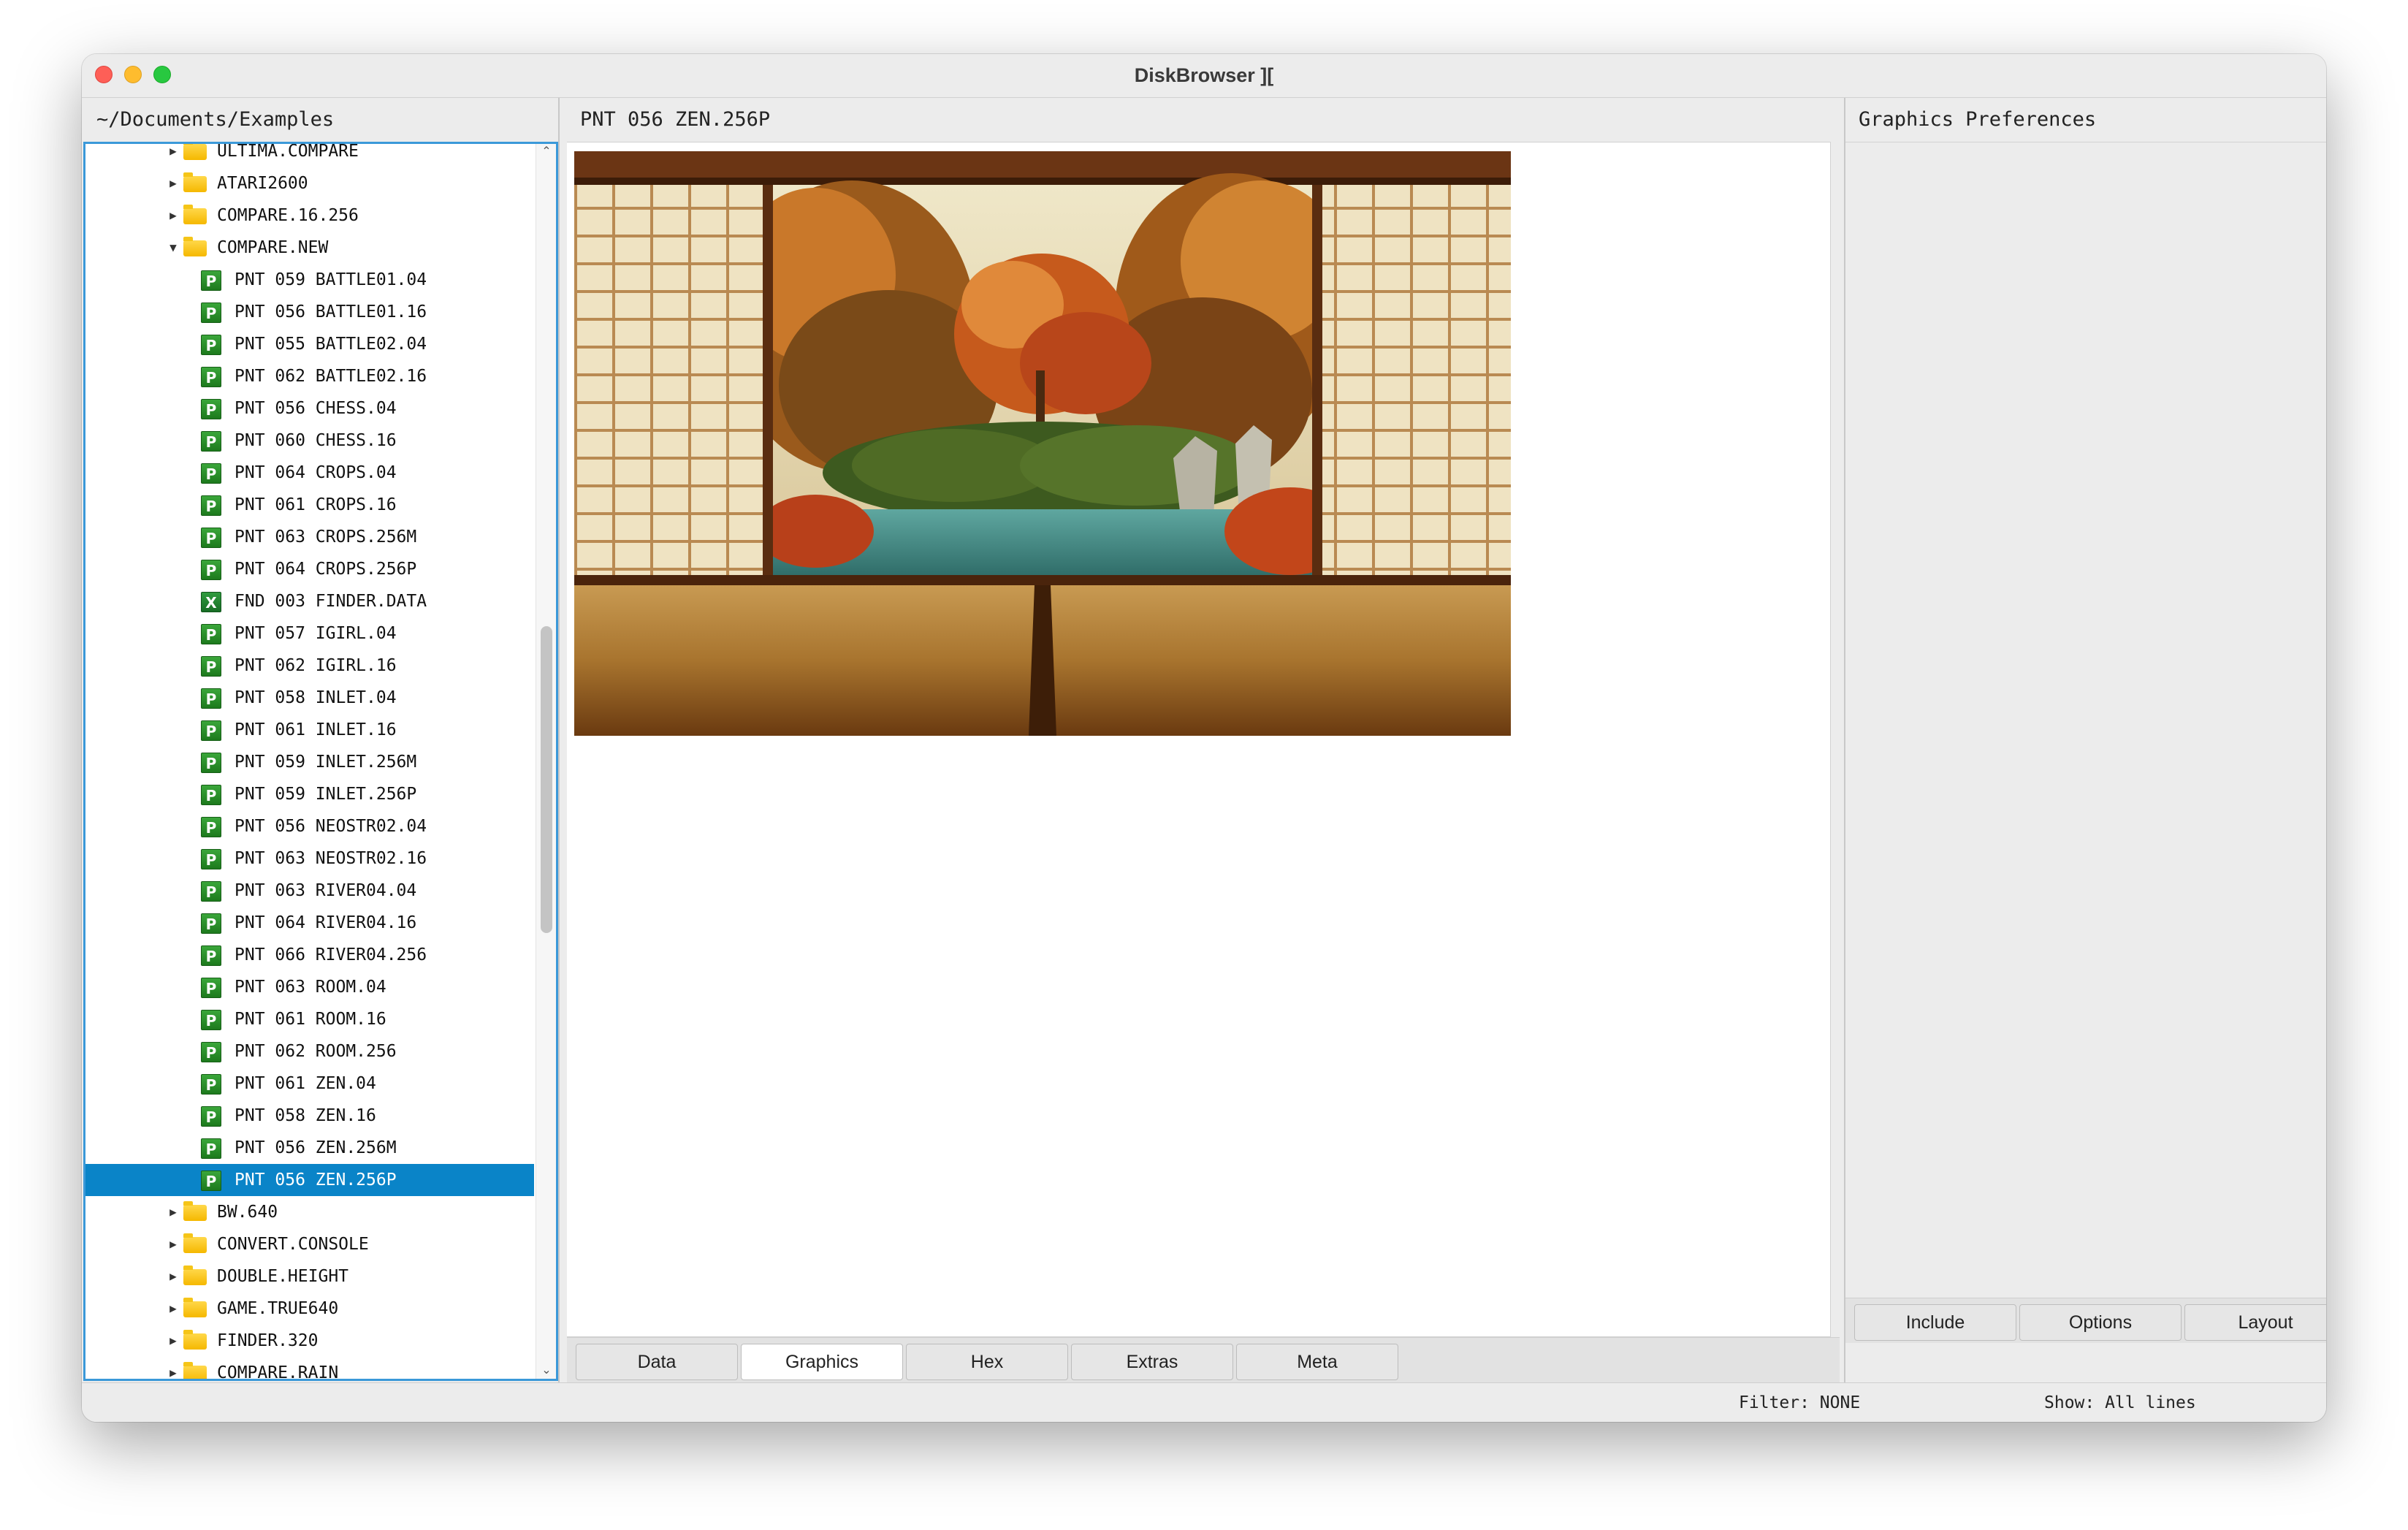 Image resolution: width=2408 pixels, height=1530 pixels. I want to click on tree-file: X FND 003 FINDER.DATA, so click(309, 601).